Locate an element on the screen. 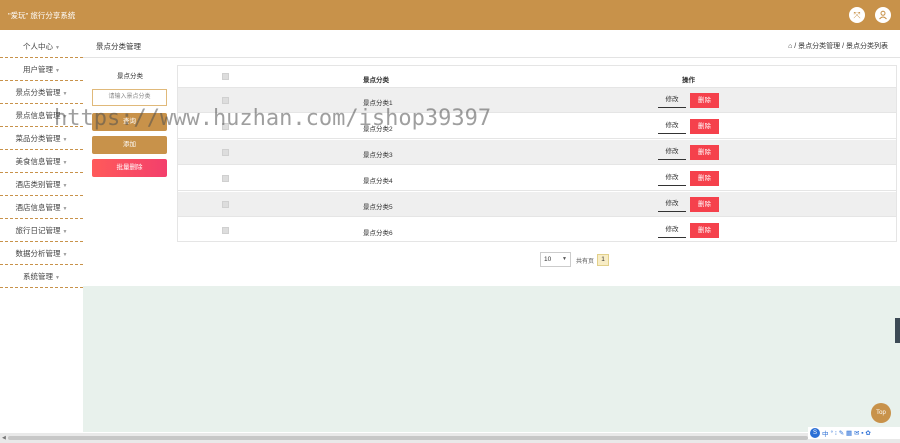 The height and width of the screenshot is (443, 900). sidebar-item-label: 旅行日记管理 is located at coordinates (38, 230).